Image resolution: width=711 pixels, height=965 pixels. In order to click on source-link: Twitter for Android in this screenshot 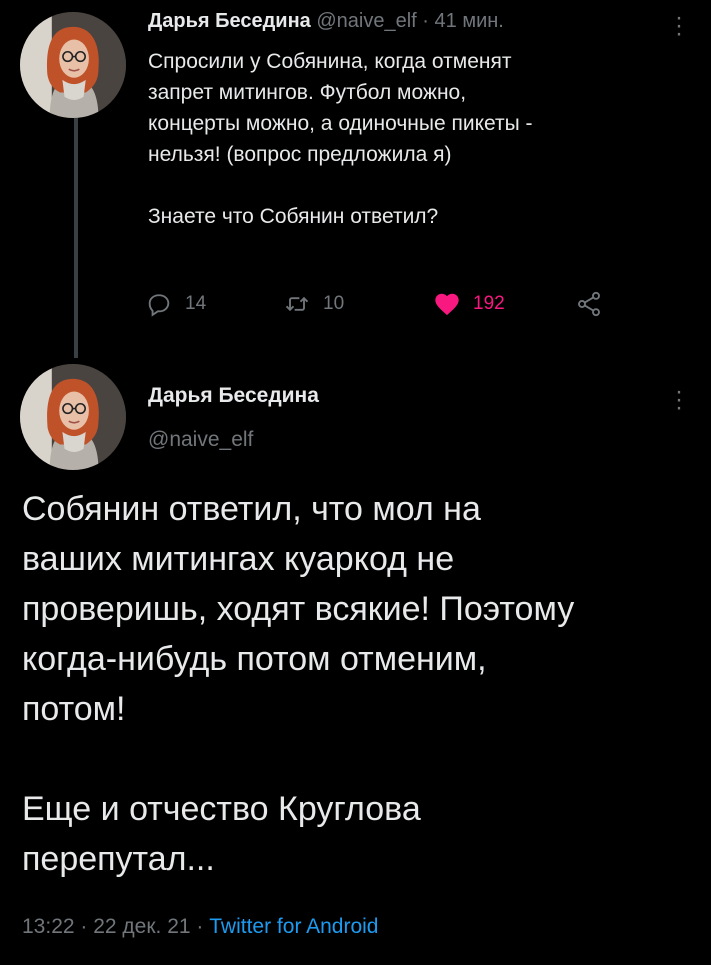, I will do `click(293, 926)`.